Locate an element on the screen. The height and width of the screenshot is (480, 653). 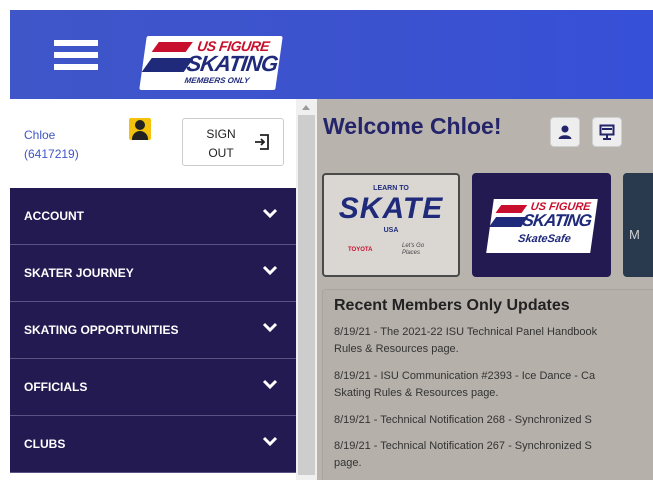
sign-out-label-2: OUT is located at coordinates (221, 153).